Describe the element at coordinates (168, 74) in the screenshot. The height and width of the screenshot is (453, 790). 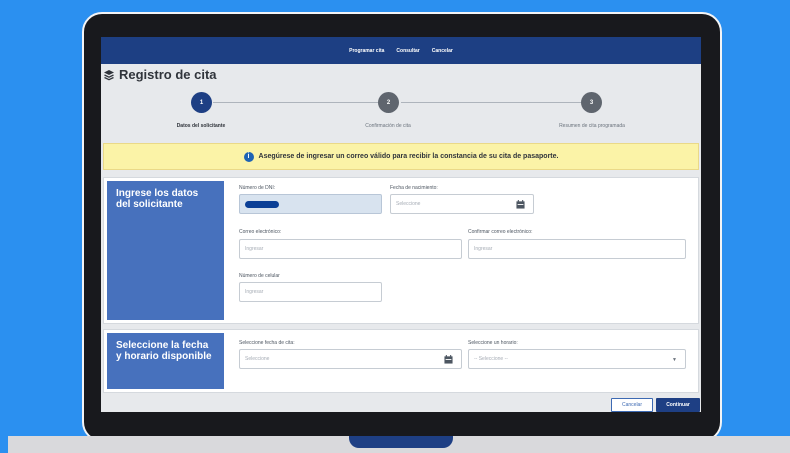
I see `page-title-text: Registro de cita` at that location.